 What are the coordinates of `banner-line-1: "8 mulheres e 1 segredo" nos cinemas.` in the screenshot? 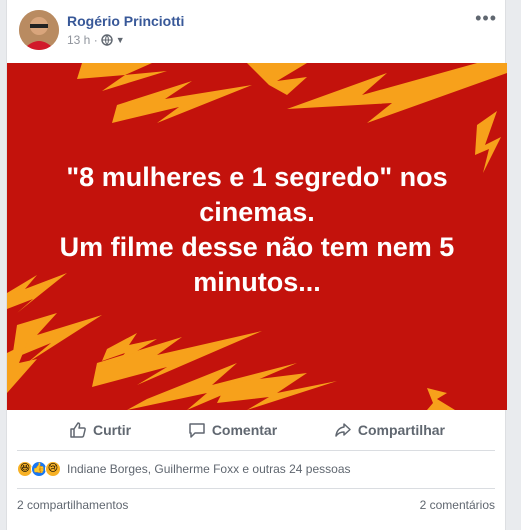 It's located at (257, 194).